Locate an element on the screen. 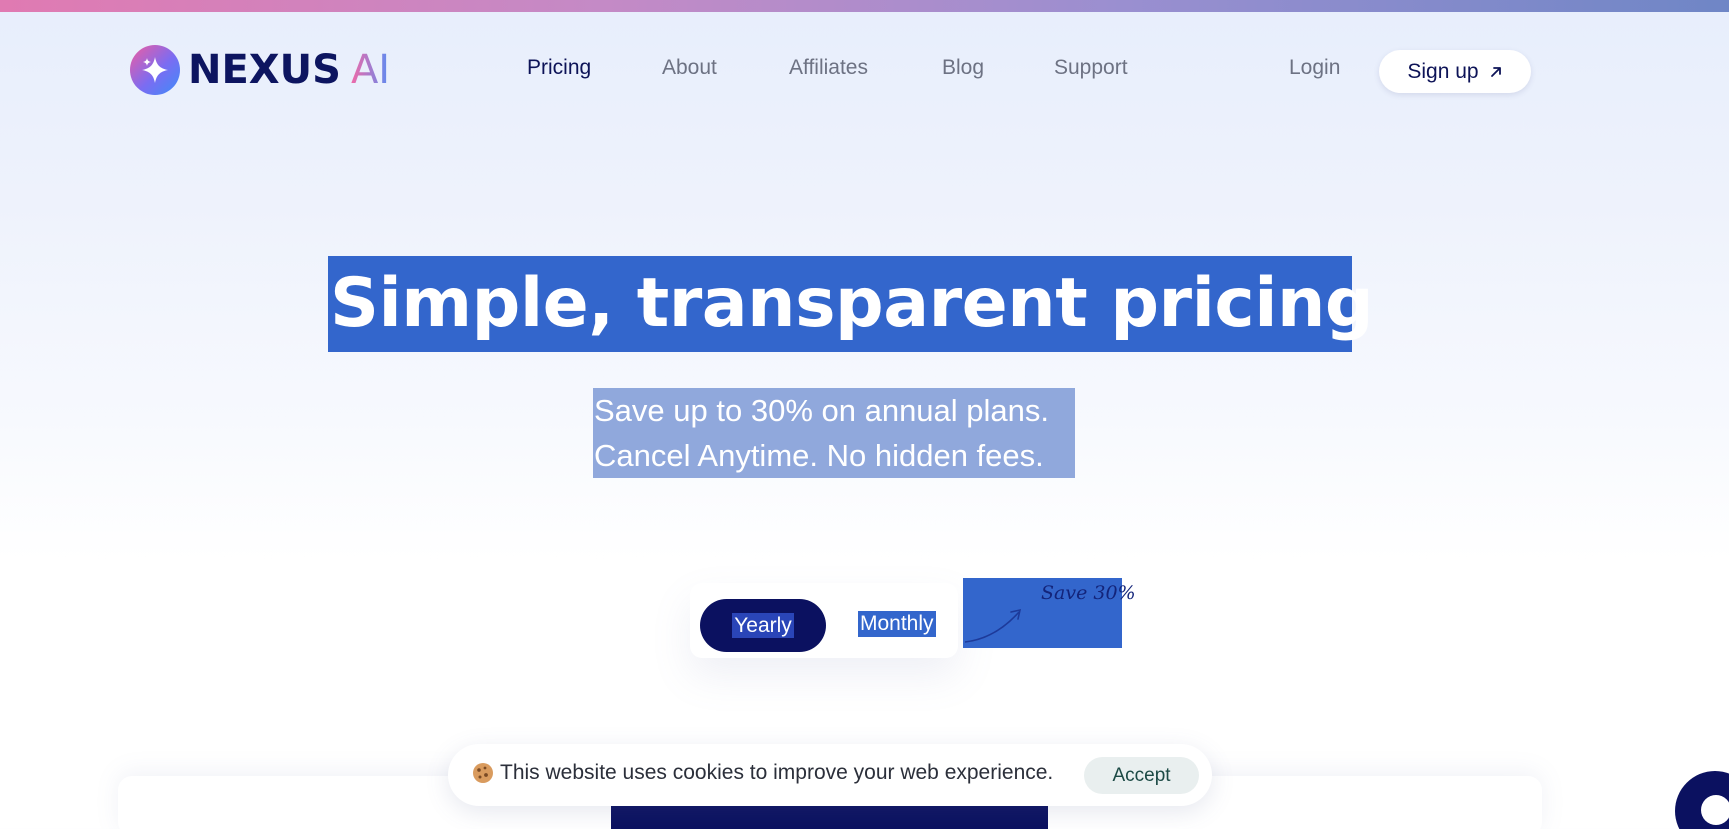 The width and height of the screenshot is (1729, 829). chat-launcher-button is located at coordinates (1702, 800).